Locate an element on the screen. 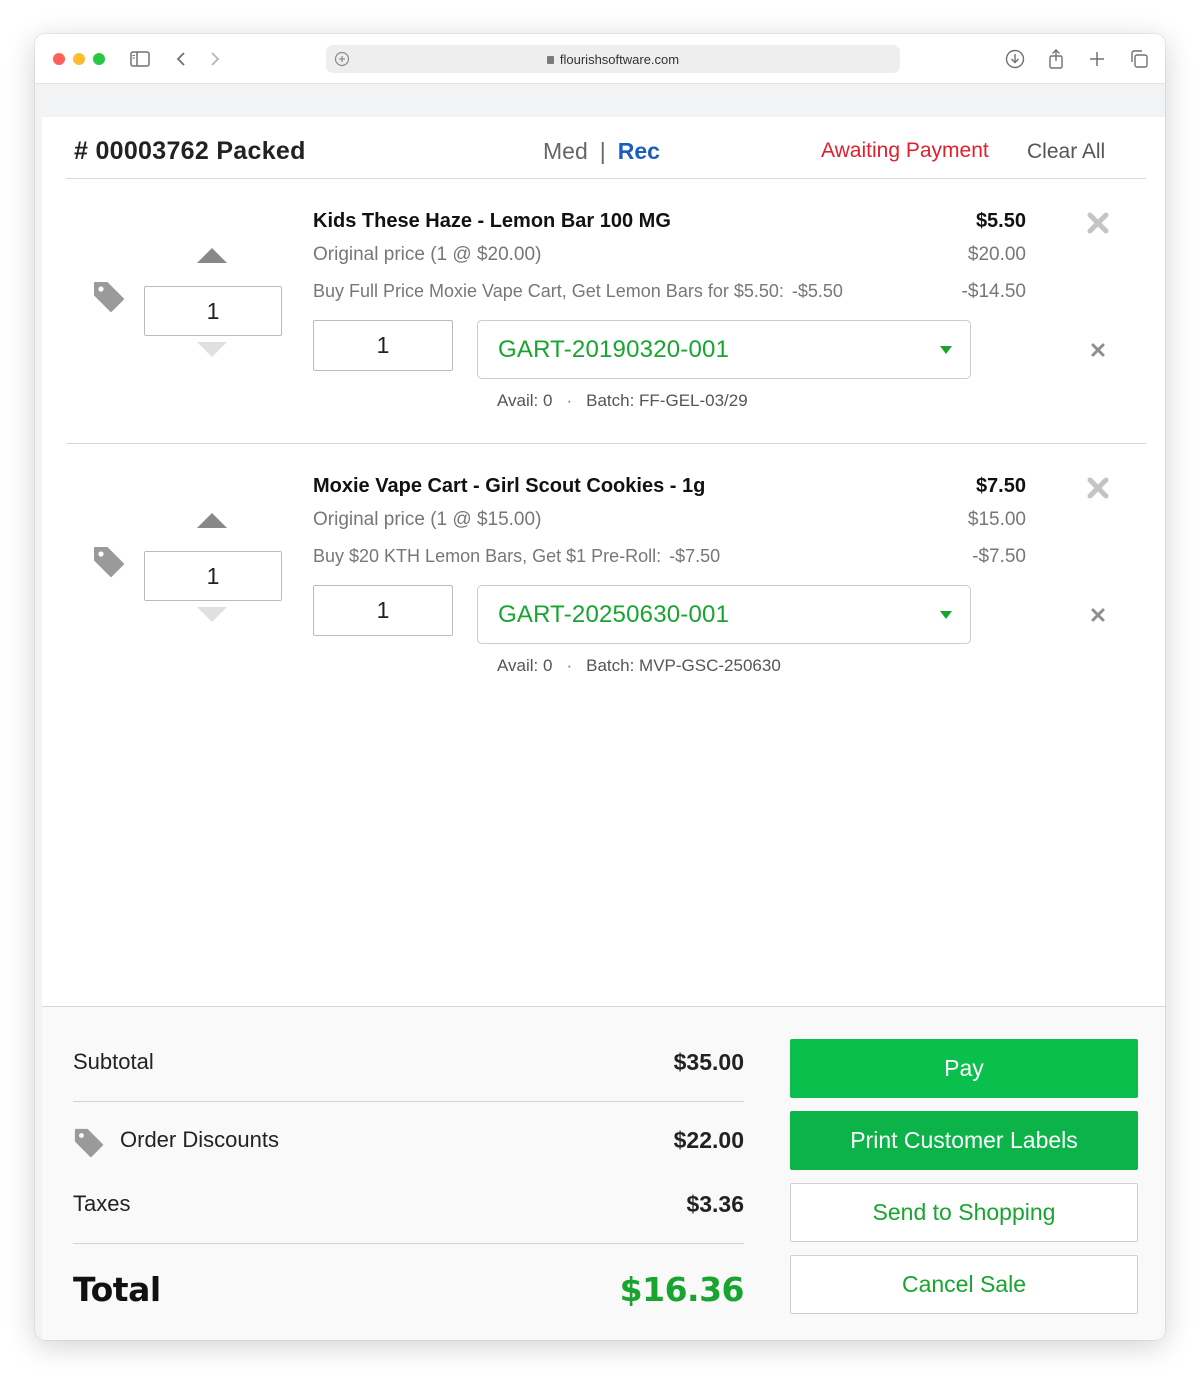 Image resolution: width=1200 pixels, height=1386 pixels. taxes-value: $3.36 is located at coordinates (715, 1204).